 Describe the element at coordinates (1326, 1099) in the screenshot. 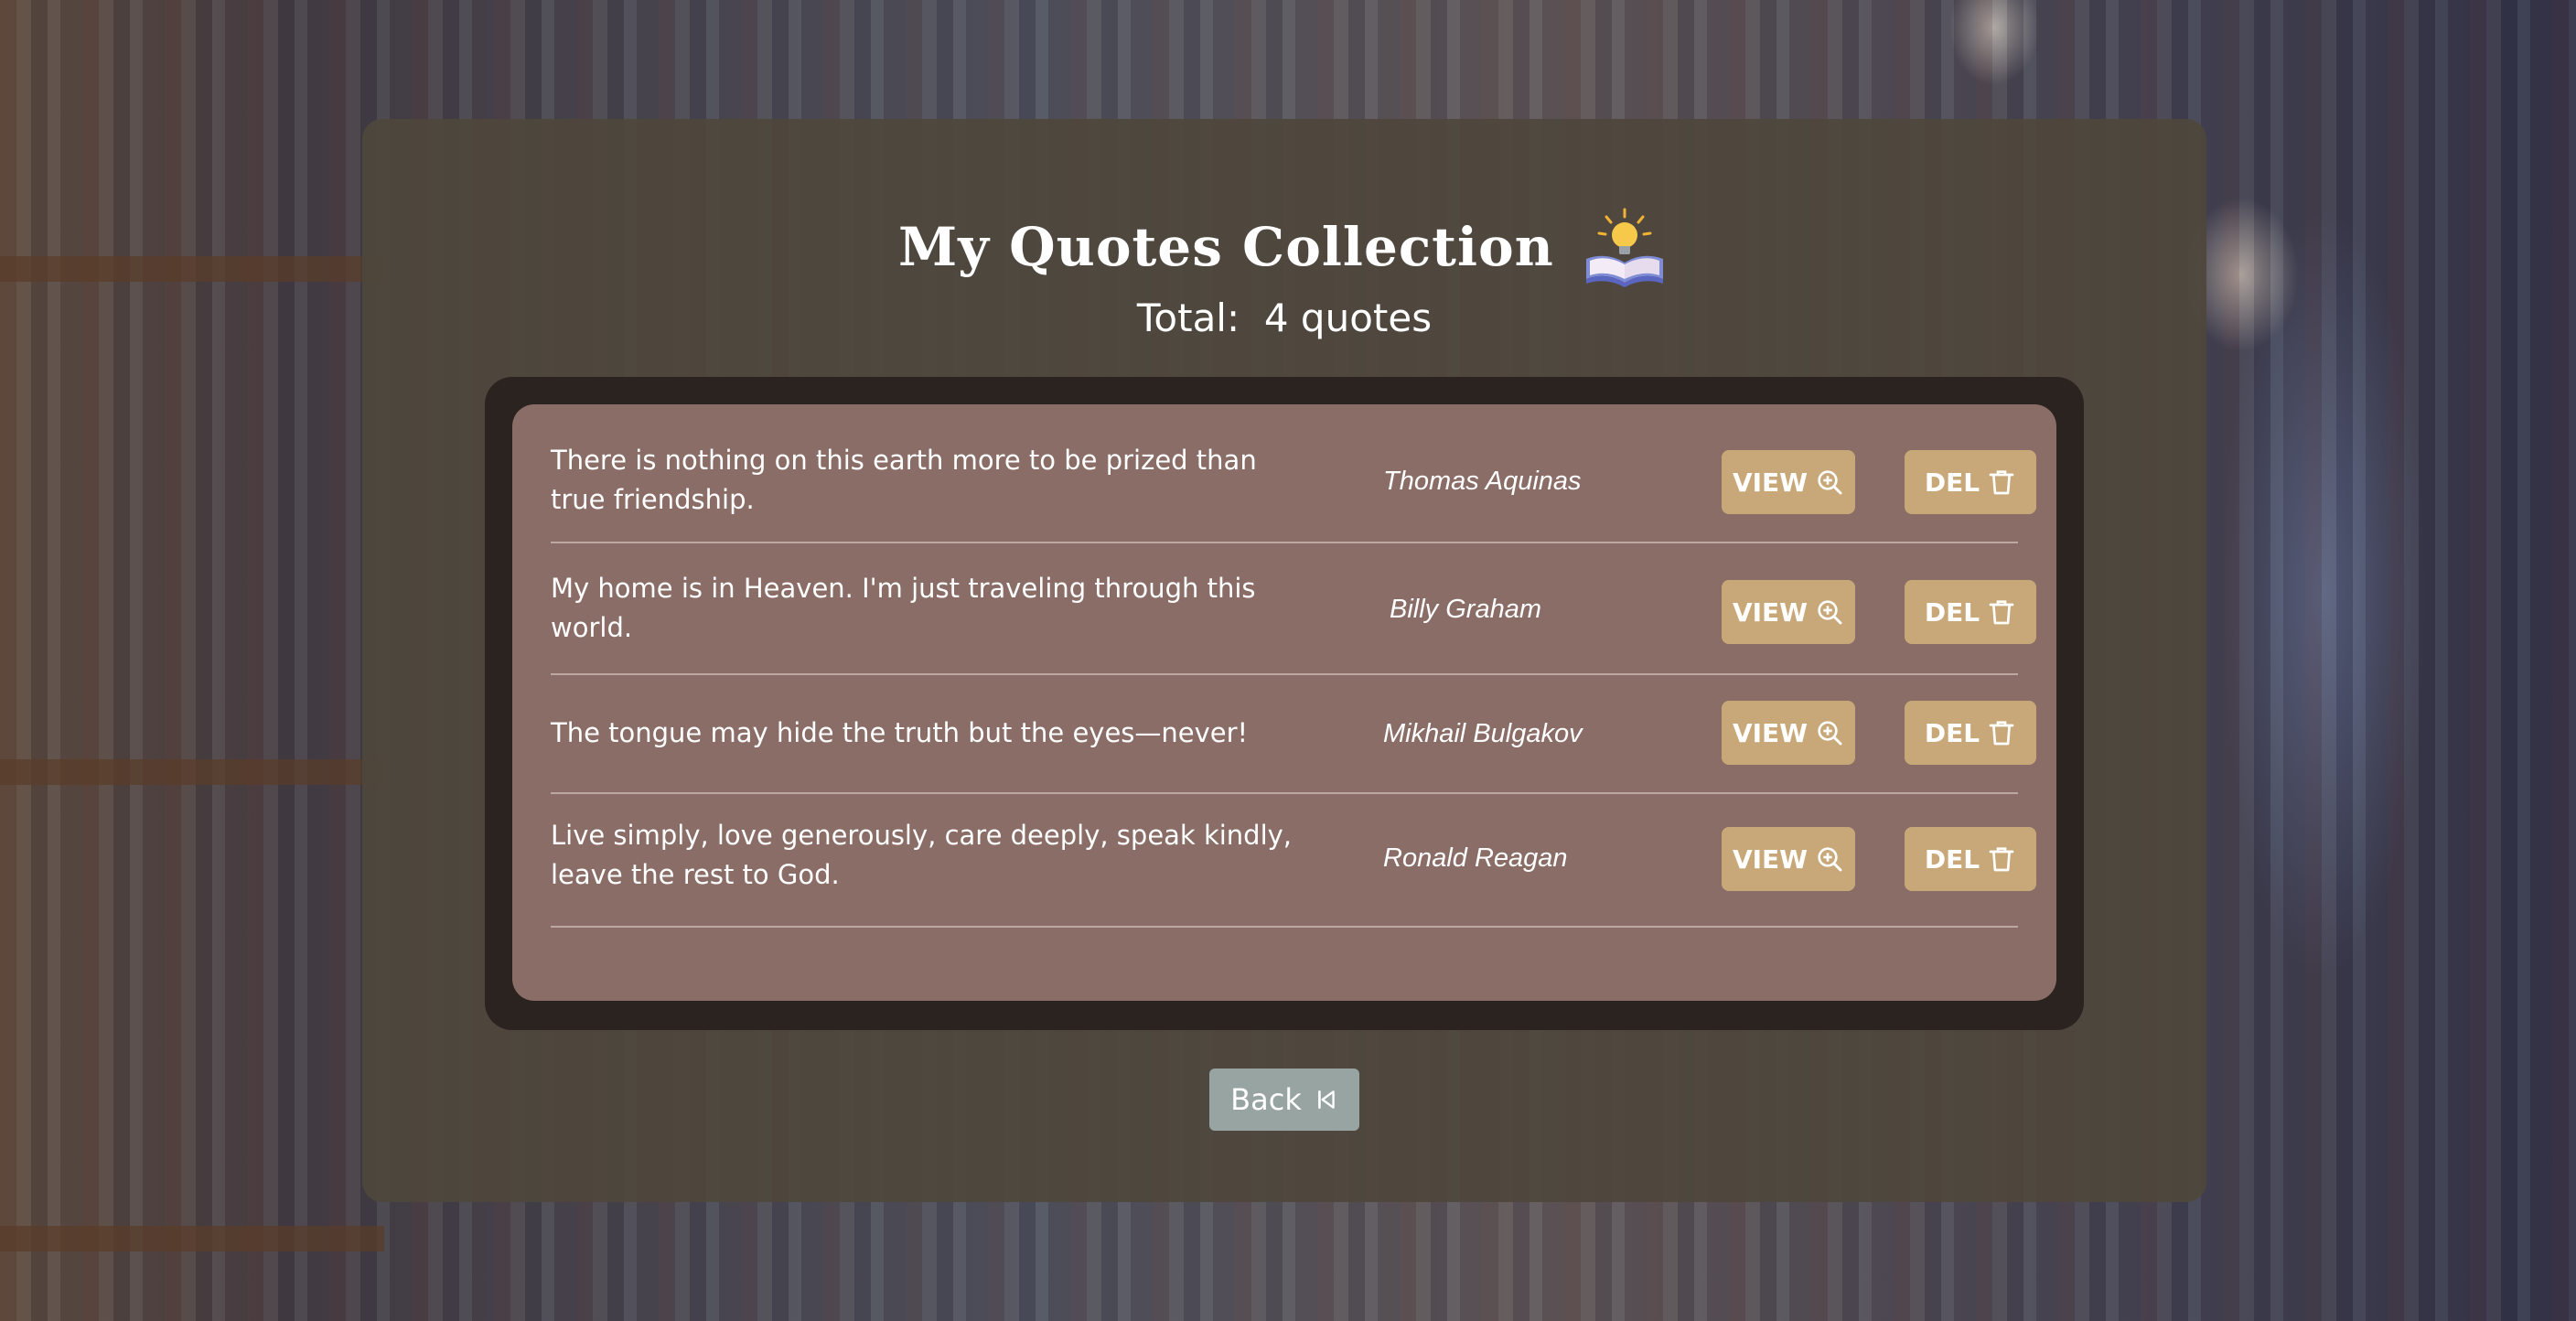

I see `skip-back-icon` at that location.